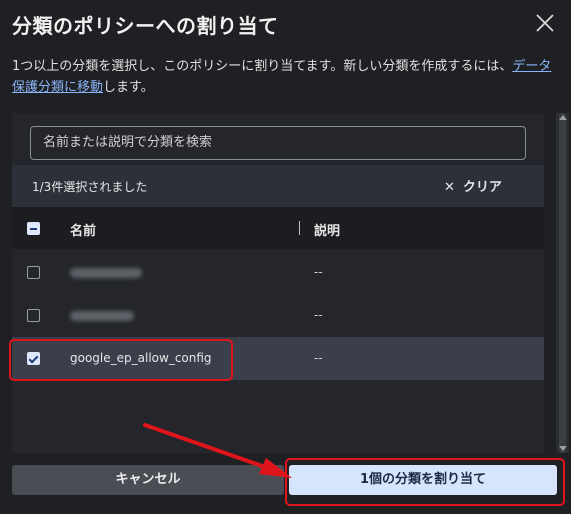  I want to click on description-suffix: します。, so click(128, 87).